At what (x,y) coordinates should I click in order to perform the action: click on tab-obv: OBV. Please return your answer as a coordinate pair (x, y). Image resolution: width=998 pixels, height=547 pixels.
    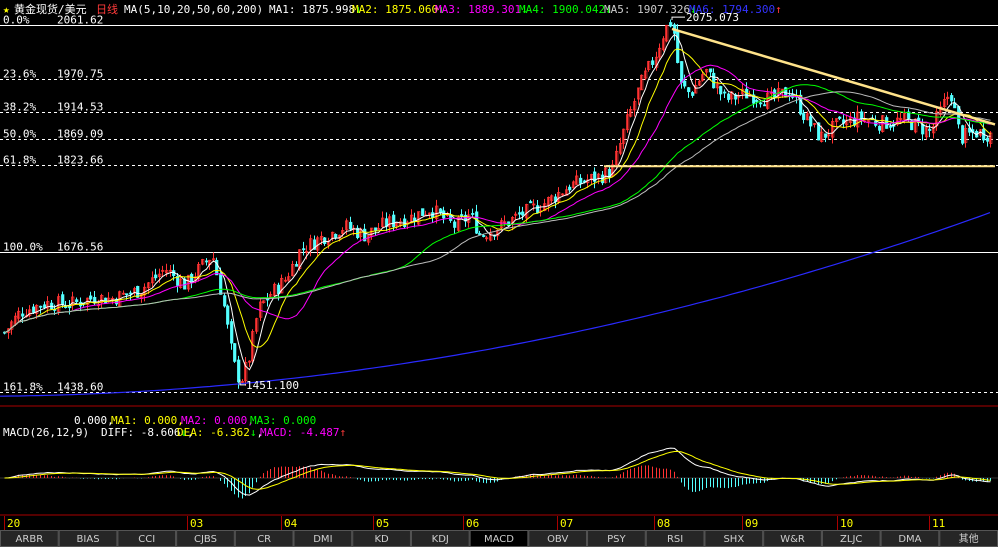
    Looking at the image, I should click on (558, 538).